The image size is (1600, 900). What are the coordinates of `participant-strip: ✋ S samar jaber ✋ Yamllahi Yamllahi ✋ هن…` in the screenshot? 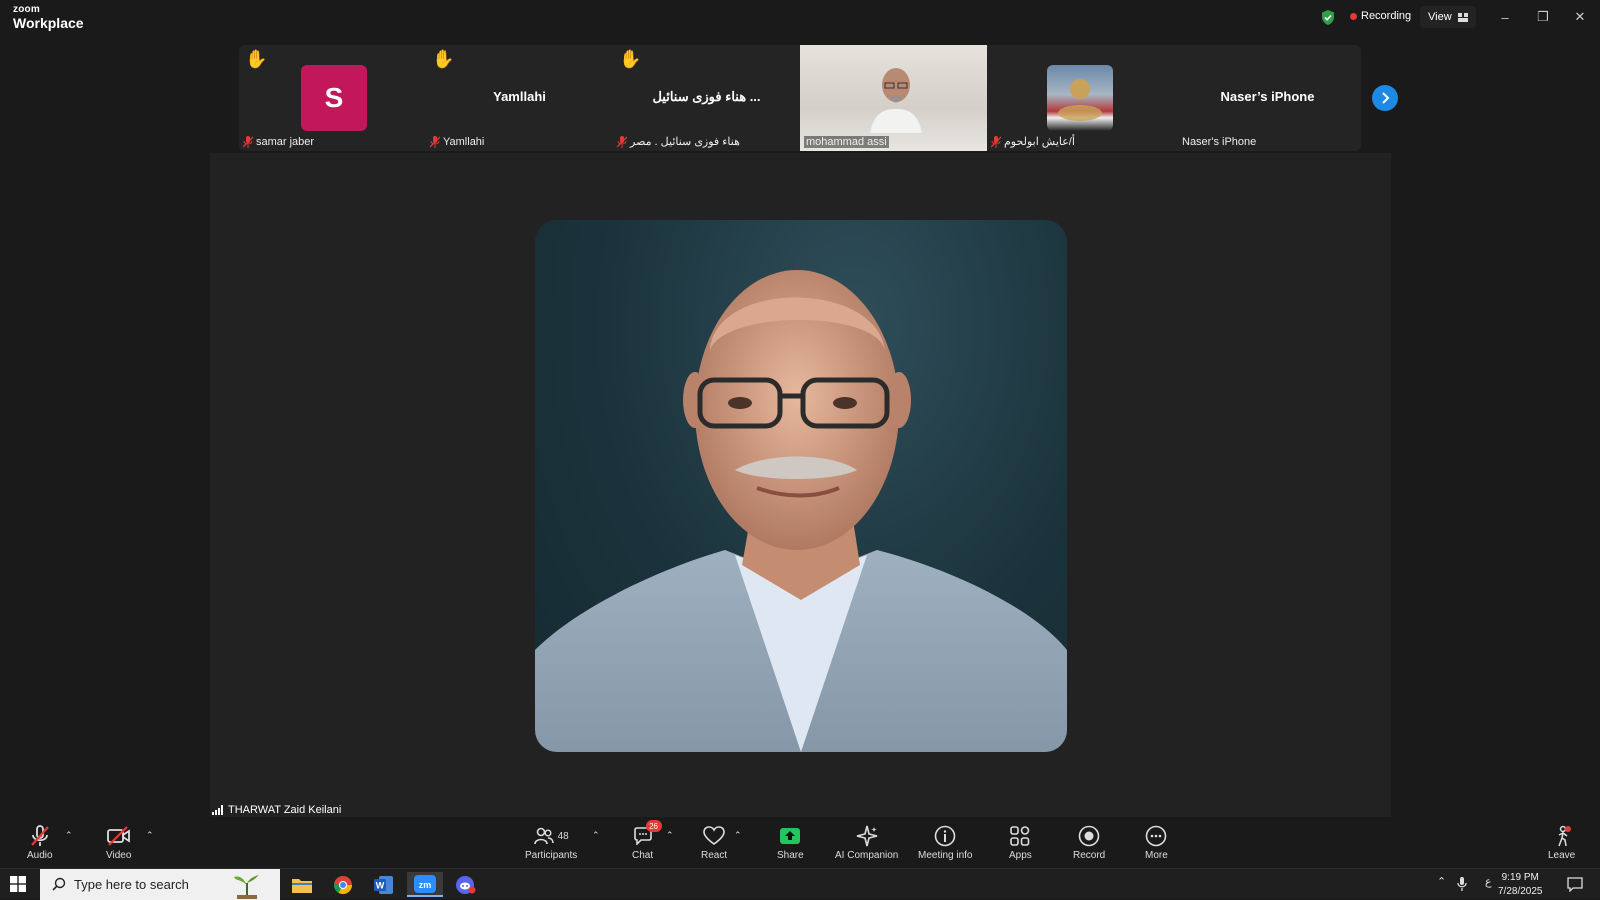 It's located at (800, 98).